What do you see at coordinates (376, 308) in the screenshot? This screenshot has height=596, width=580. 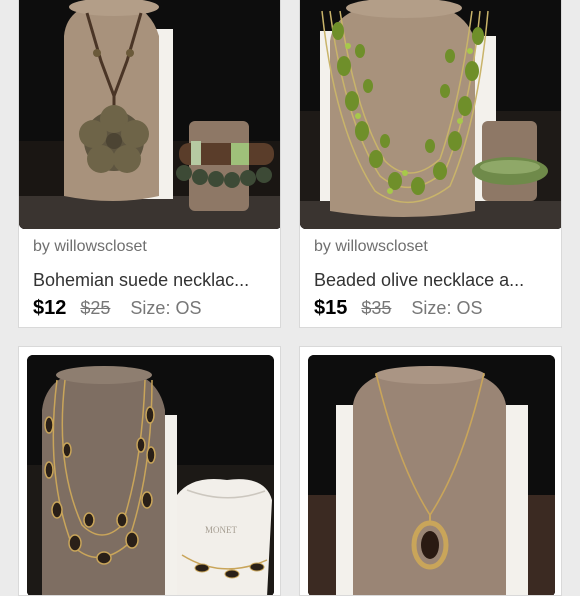 I see `original-price: $35` at bounding box center [376, 308].